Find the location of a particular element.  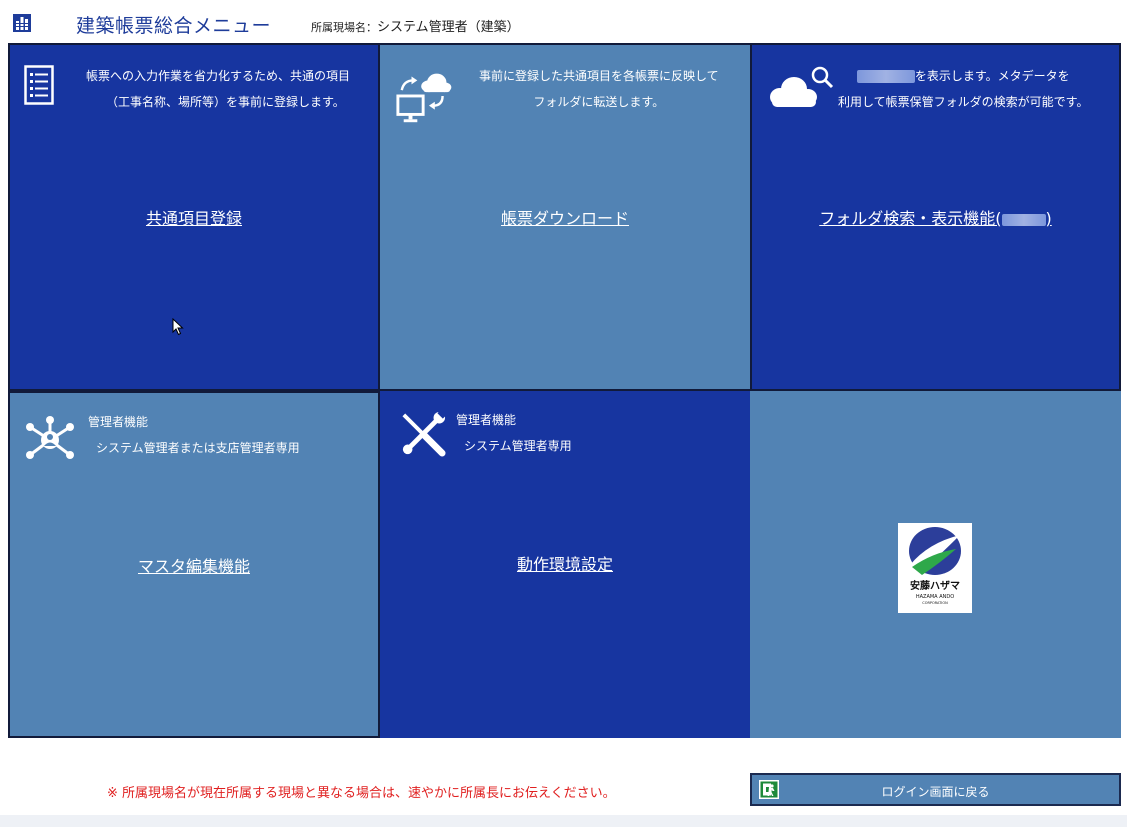

form-download-link: 帳票ダウンロード is located at coordinates (565, 218).